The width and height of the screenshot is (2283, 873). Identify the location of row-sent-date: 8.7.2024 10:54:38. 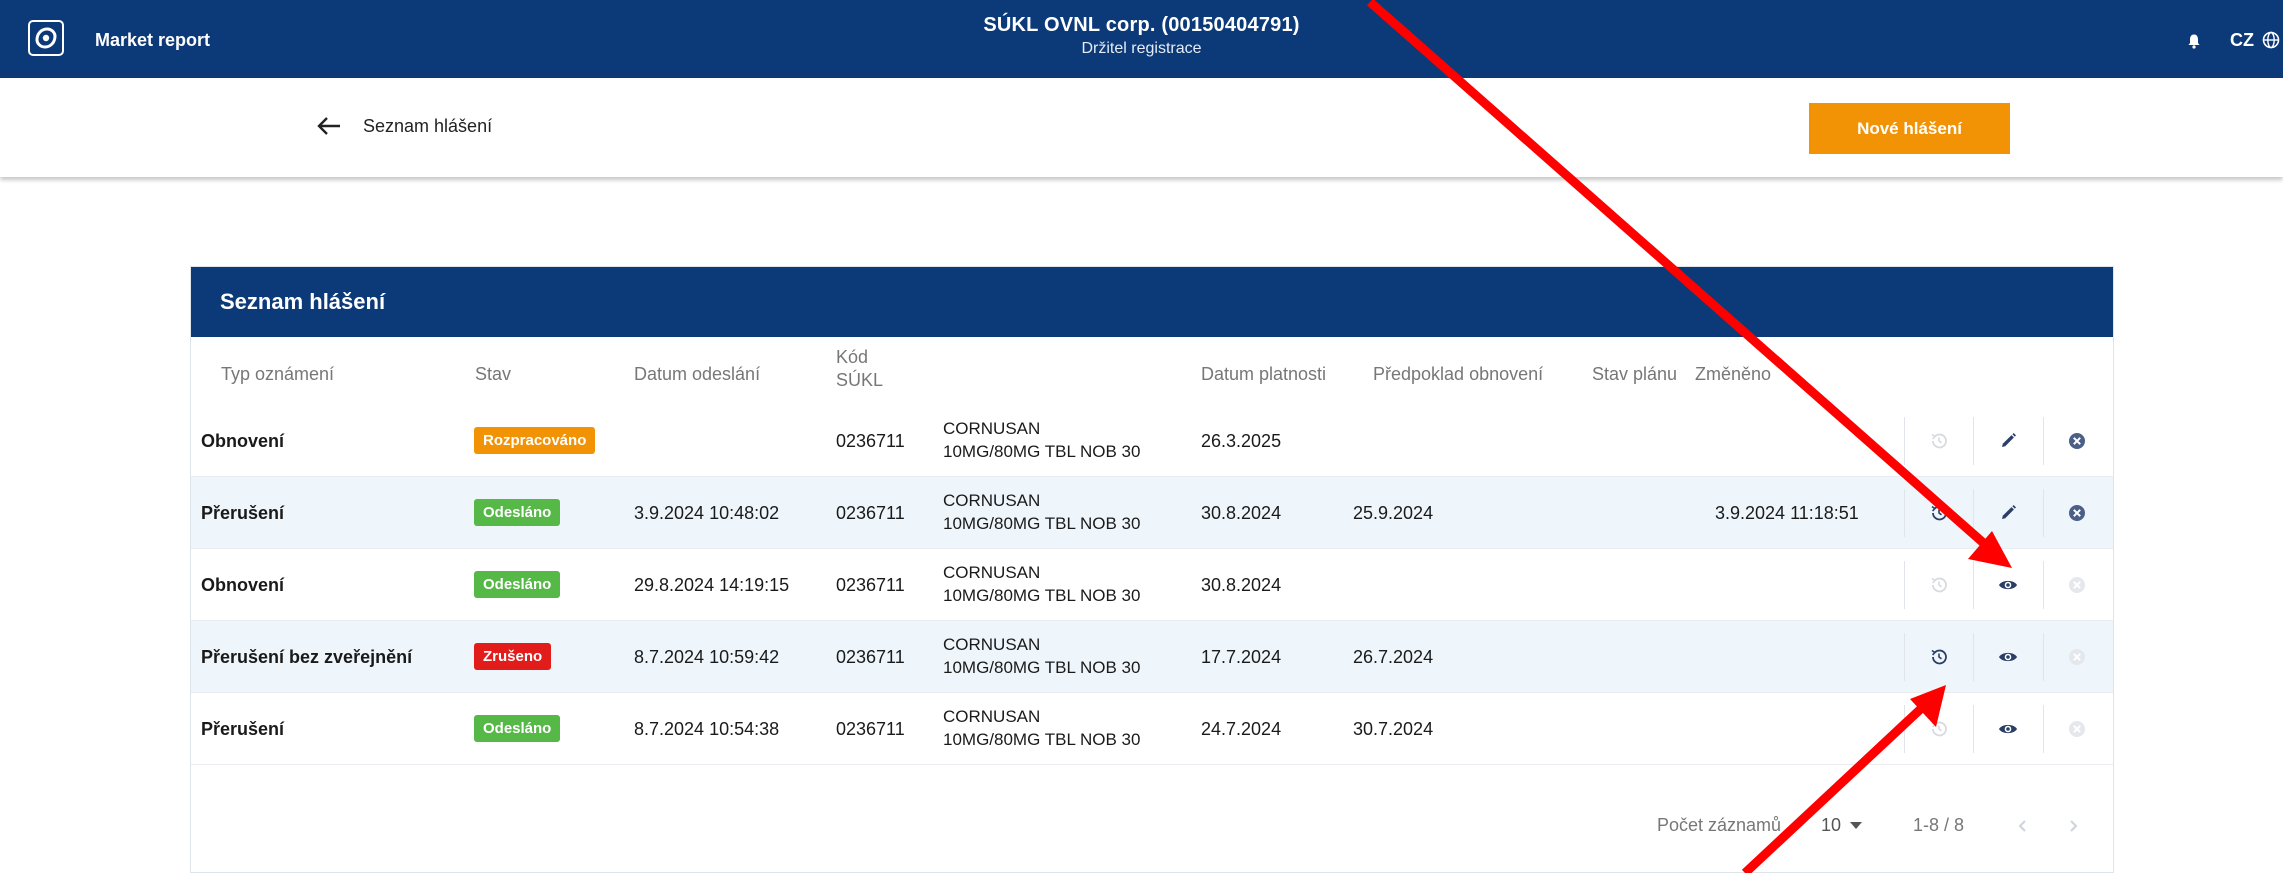
(707, 729).